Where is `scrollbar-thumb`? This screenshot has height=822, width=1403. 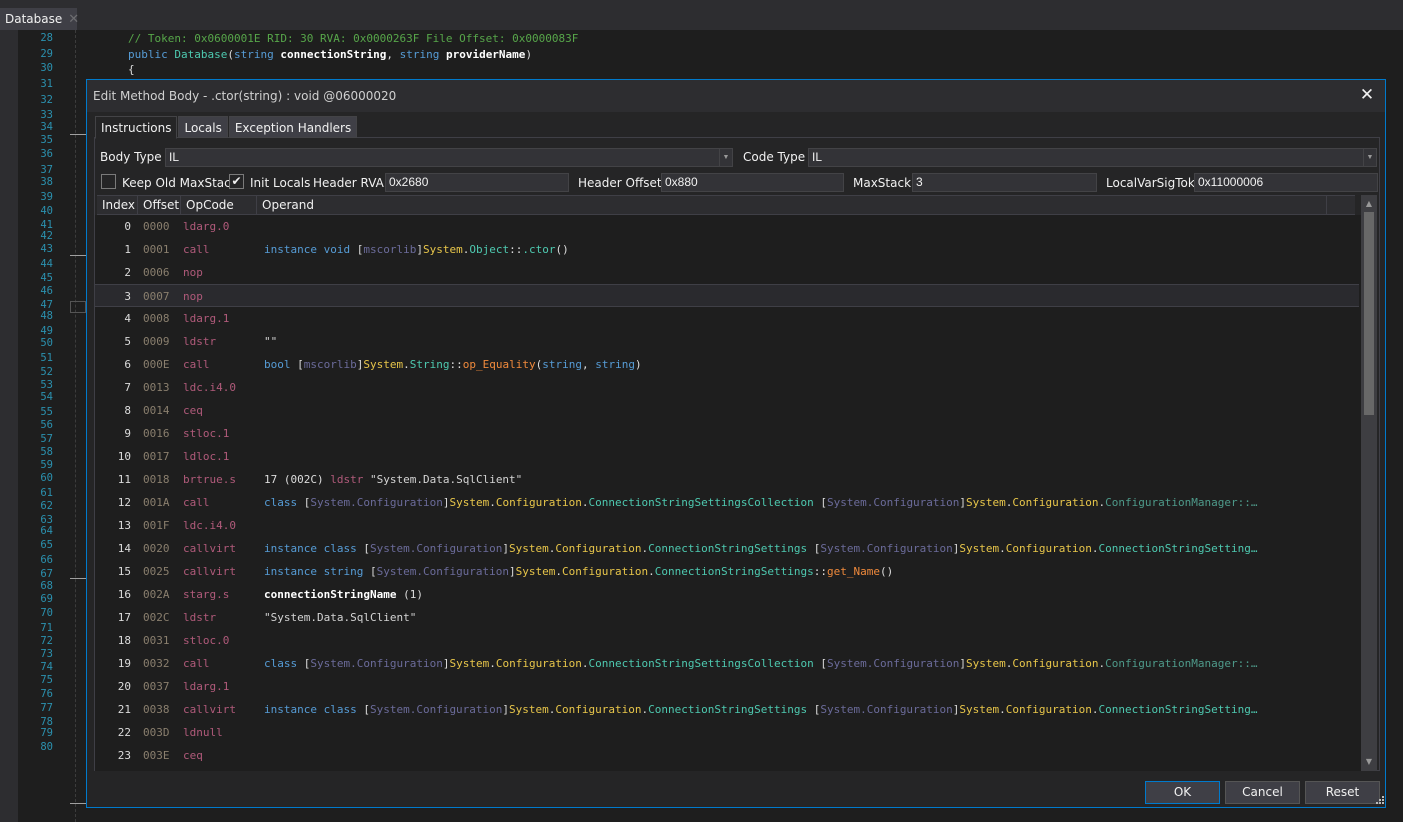
scrollbar-thumb is located at coordinates (1369, 313).